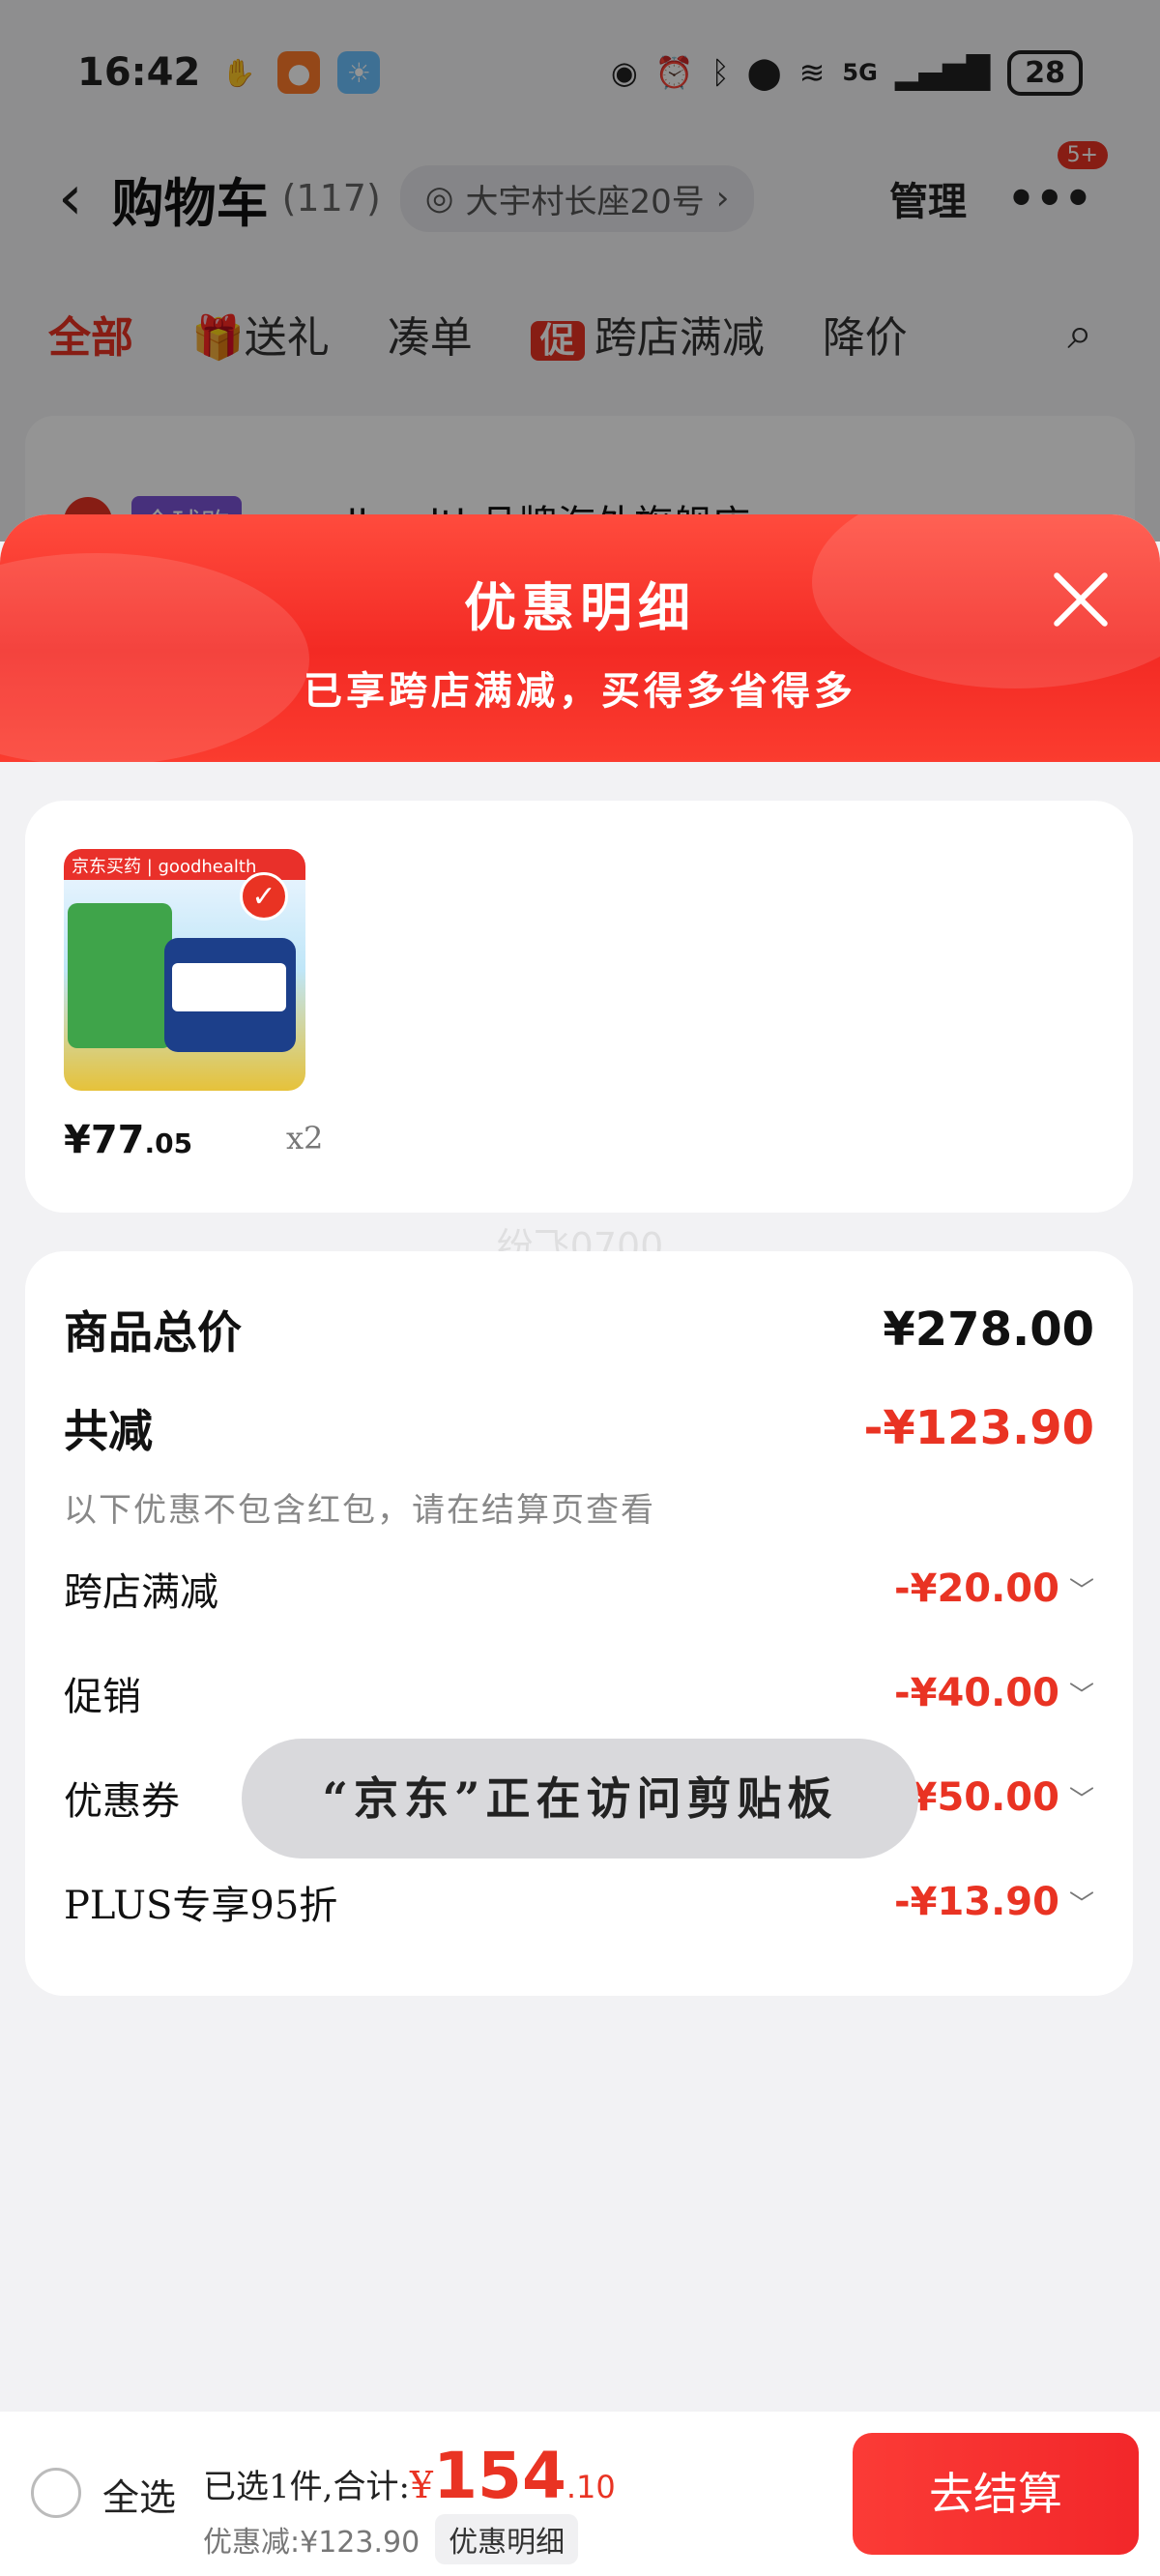 This screenshot has width=1160, height=2576. Describe the element at coordinates (988, 1330) in the screenshot. I see `total-value: ¥278.00` at that location.